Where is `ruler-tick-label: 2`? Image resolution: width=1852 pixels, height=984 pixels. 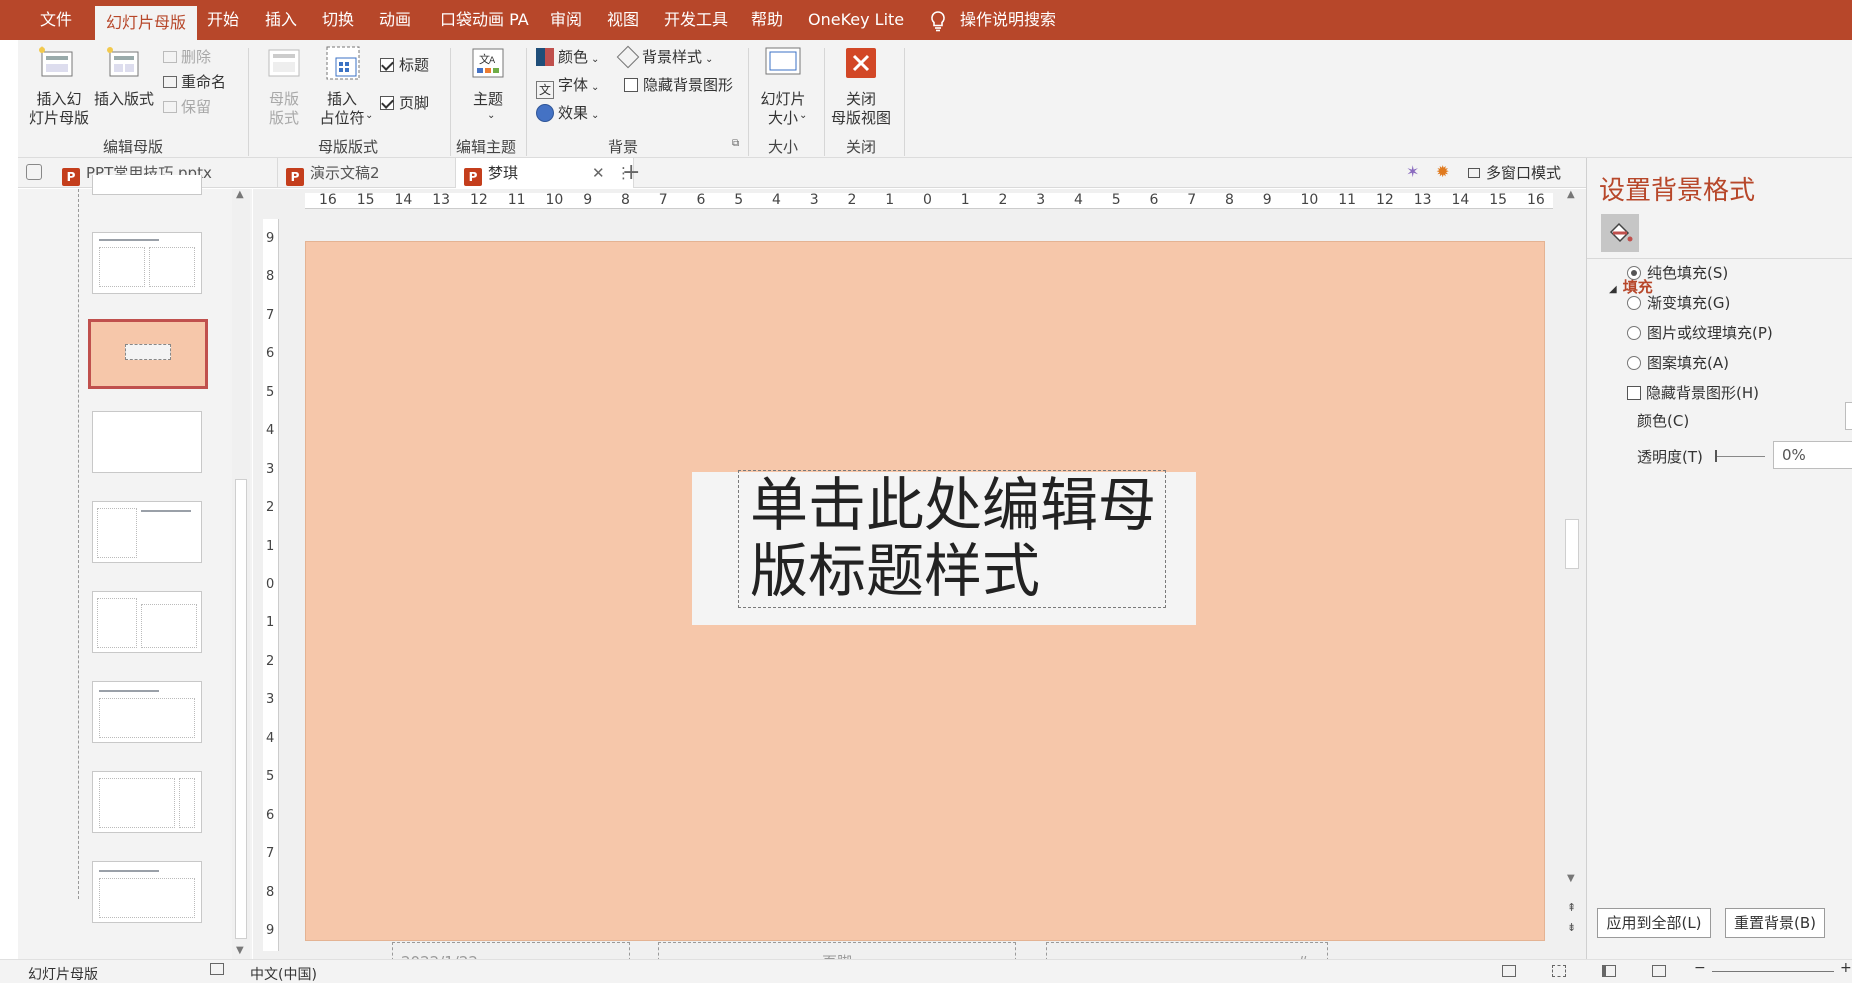 ruler-tick-label: 2 is located at coordinates (852, 200).